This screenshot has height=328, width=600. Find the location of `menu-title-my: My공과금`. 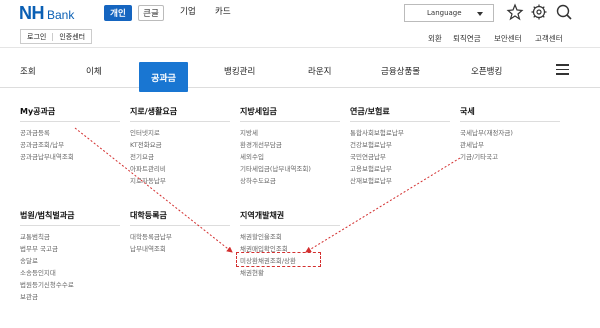

menu-title-my: My공과금 is located at coordinates (38, 111).